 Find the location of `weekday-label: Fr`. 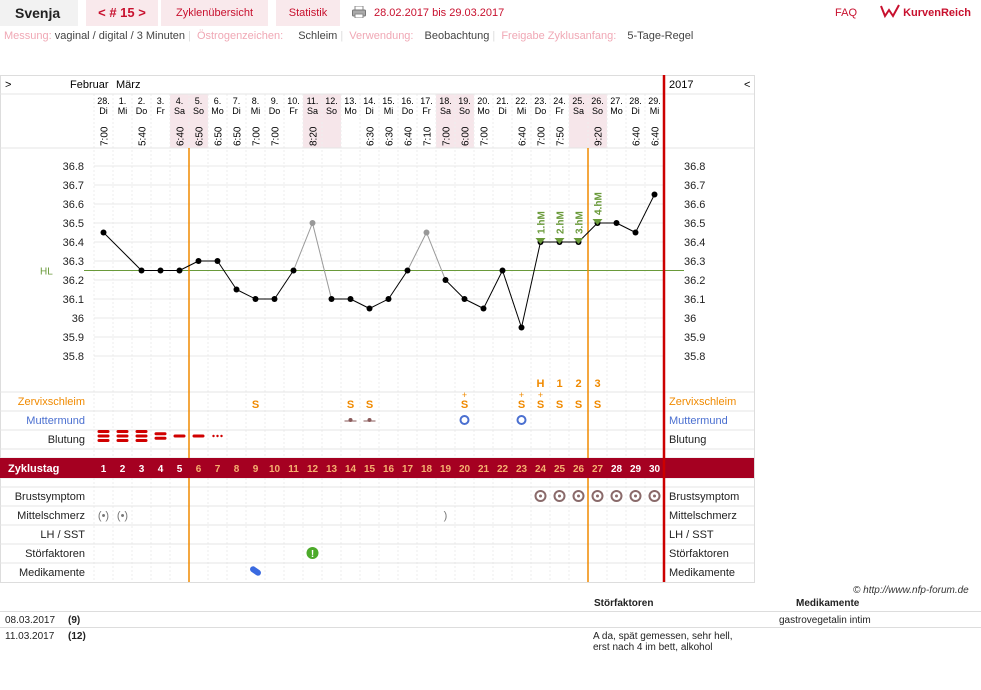

weekday-label: Fr is located at coordinates (160, 111).